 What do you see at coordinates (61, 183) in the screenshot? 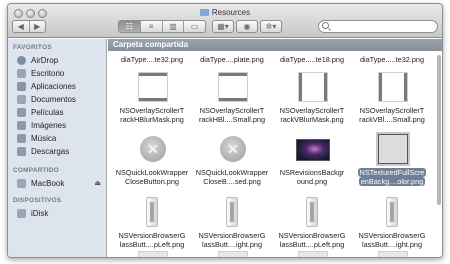
I see `sidebar-item-macbook: MacBook ⏏` at bounding box center [61, 183].